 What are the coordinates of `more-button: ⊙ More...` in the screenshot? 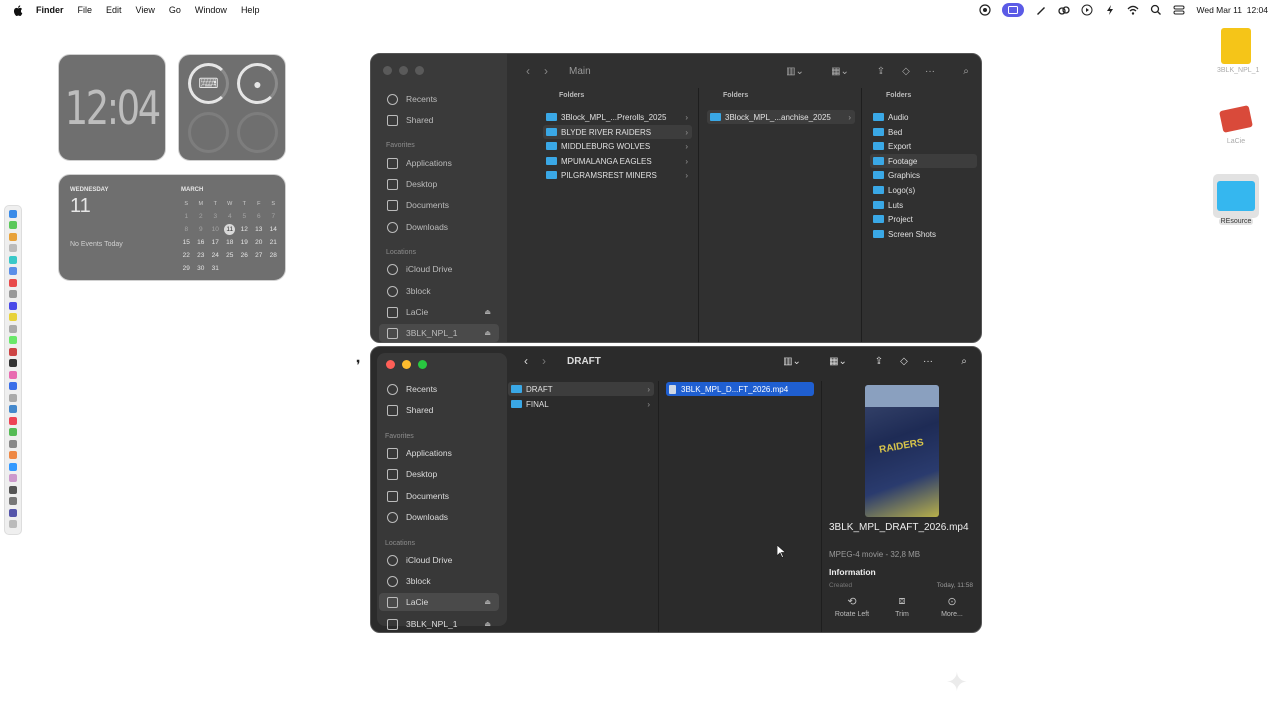 It's located at (952, 606).